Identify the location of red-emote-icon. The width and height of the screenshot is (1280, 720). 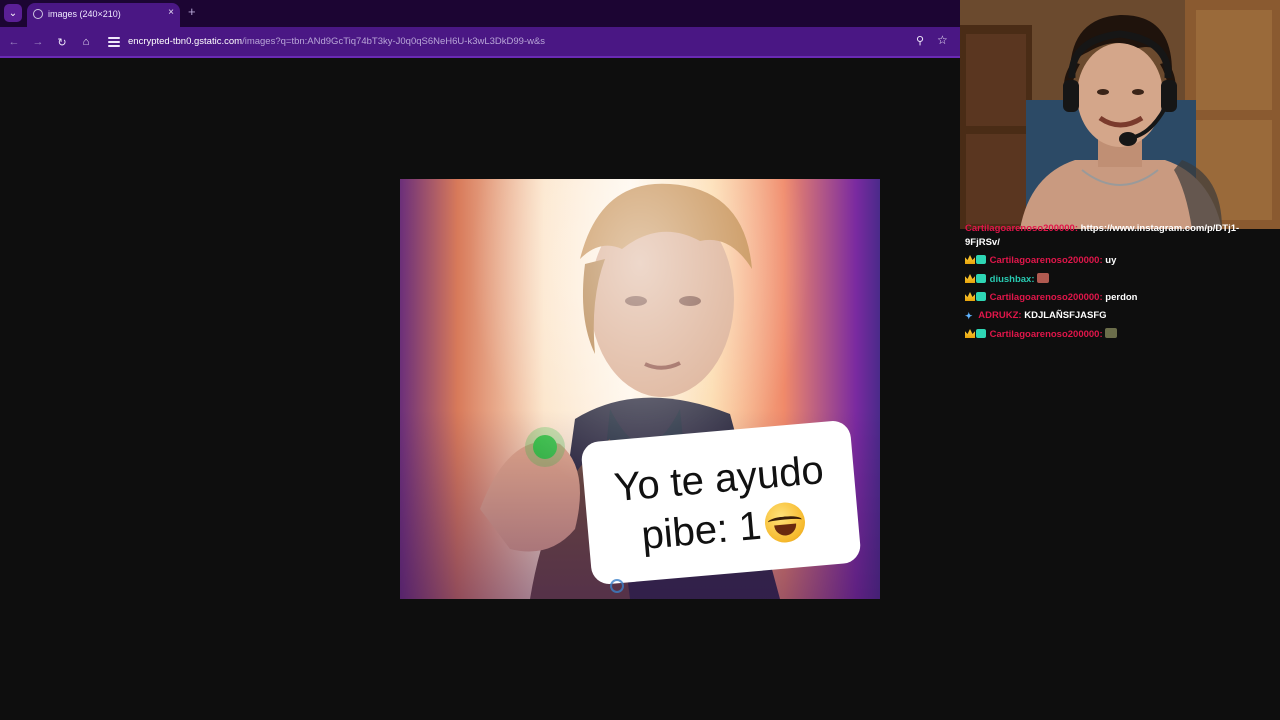
(1043, 278).